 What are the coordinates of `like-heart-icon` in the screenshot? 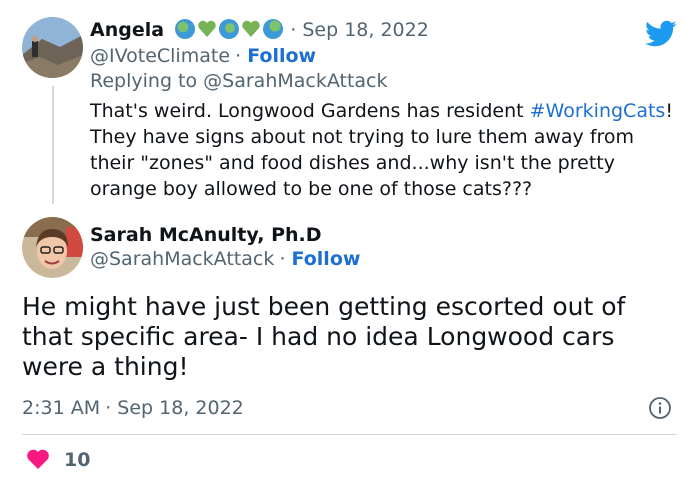 It's located at (38, 459).